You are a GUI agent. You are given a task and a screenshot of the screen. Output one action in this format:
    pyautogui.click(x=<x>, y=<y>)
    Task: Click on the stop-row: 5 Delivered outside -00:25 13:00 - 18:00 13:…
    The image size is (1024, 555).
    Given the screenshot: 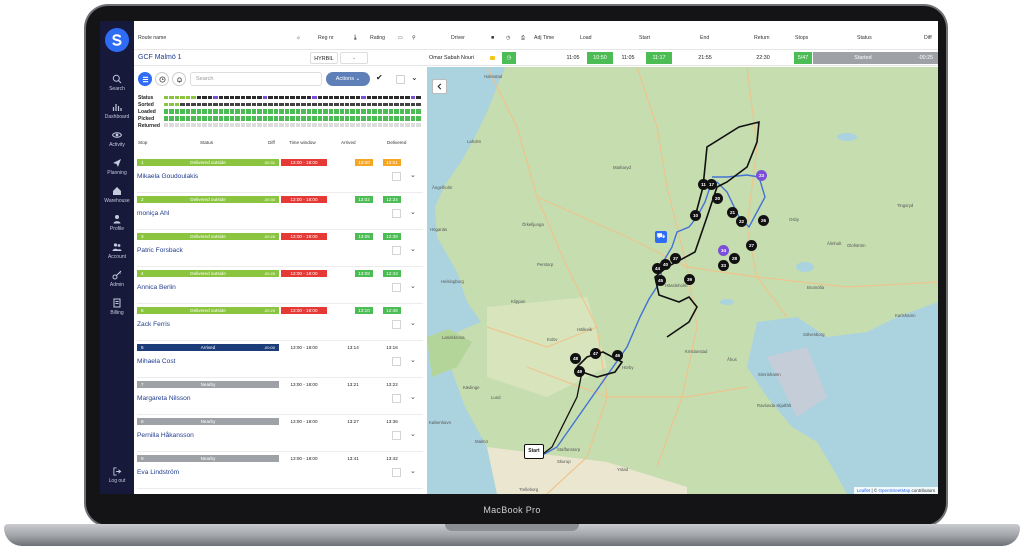 What is the action you would take?
    pyautogui.click(x=280, y=325)
    